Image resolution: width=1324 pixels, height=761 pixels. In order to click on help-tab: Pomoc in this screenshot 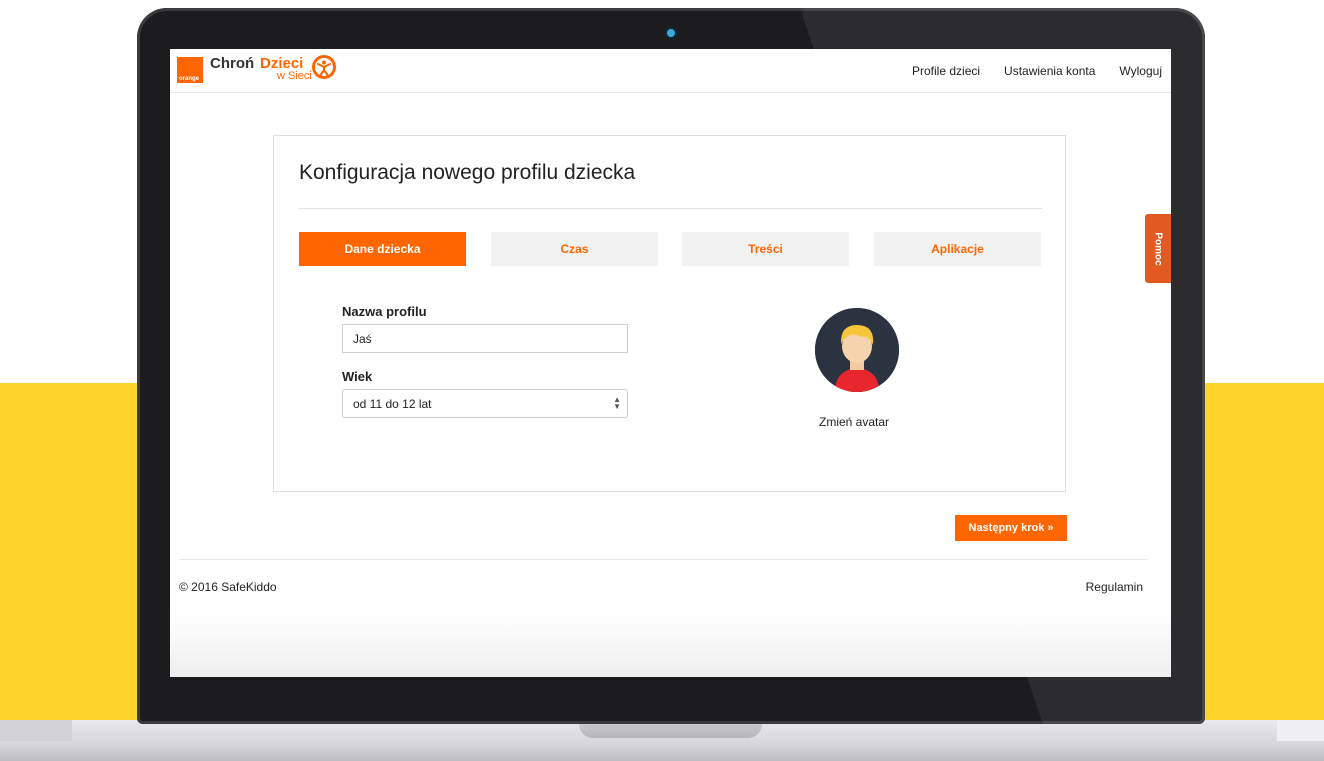, I will do `click(1158, 248)`.